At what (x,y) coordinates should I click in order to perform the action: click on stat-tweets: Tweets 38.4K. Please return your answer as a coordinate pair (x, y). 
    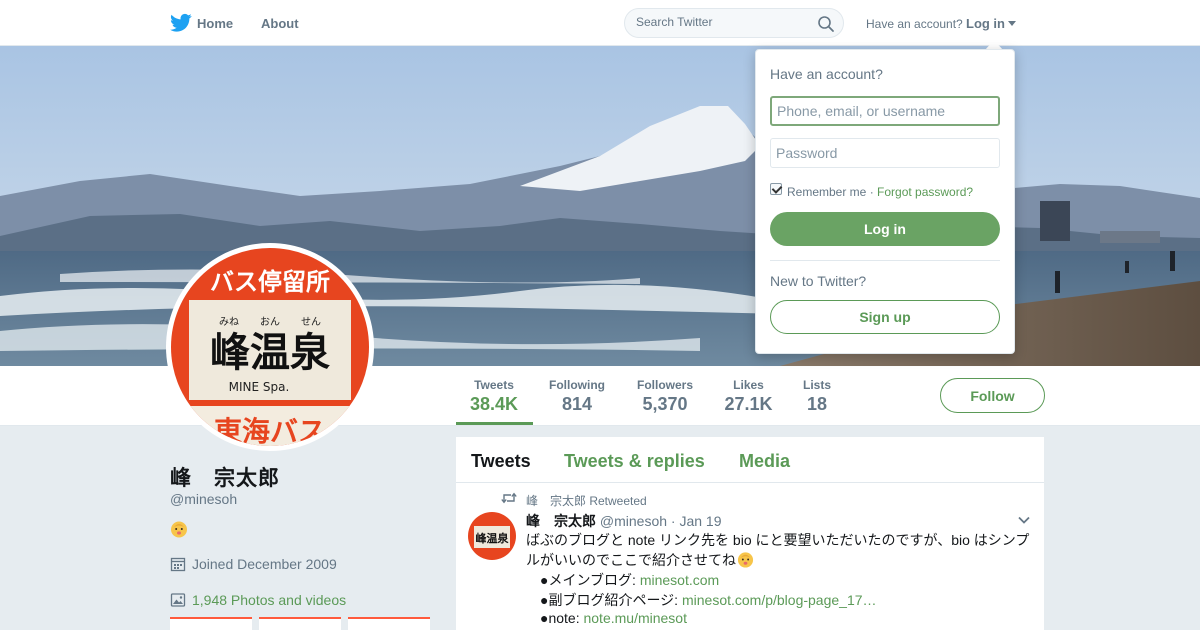
    Looking at the image, I should click on (494, 396).